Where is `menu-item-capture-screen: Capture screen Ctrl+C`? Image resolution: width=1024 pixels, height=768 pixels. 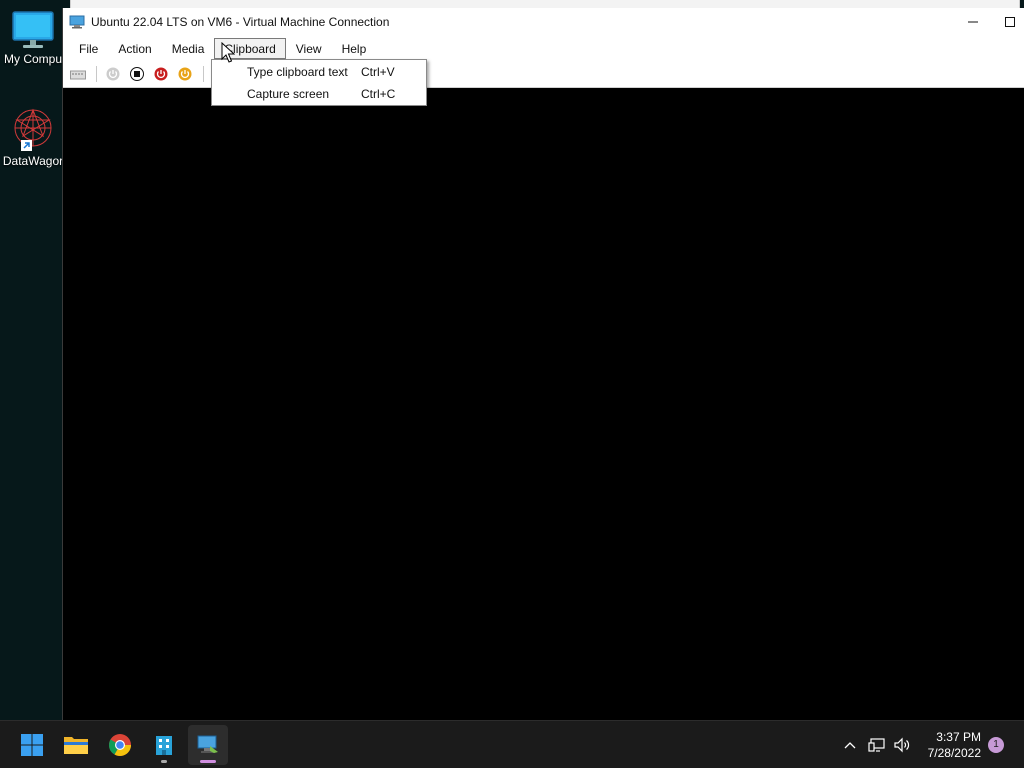 menu-item-capture-screen: Capture screen Ctrl+C is located at coordinates (319, 94).